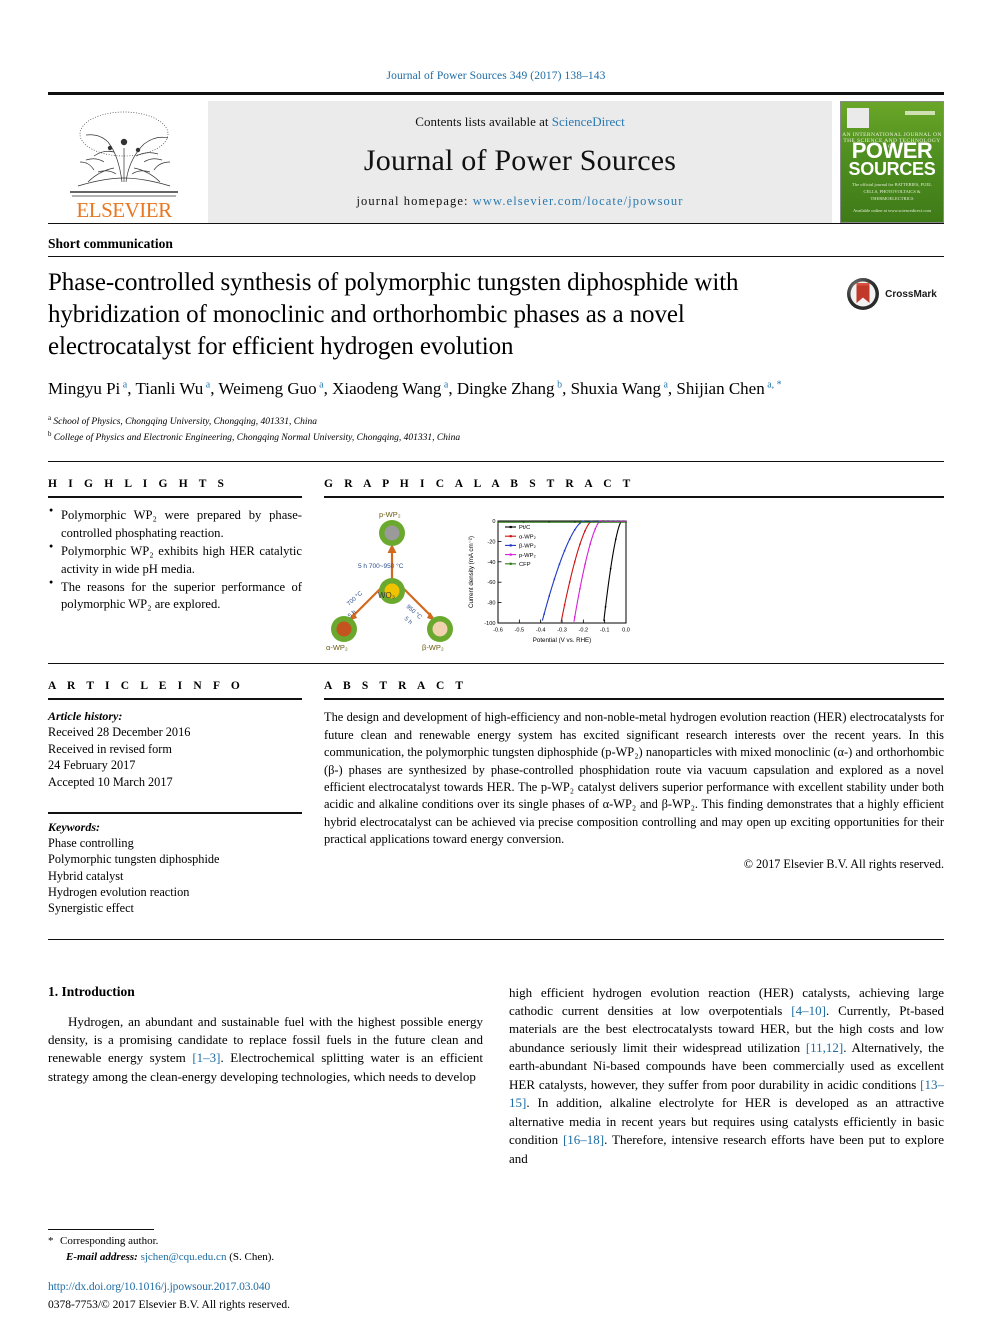  I want to click on y-tick-label: -100, so click(489, 624).